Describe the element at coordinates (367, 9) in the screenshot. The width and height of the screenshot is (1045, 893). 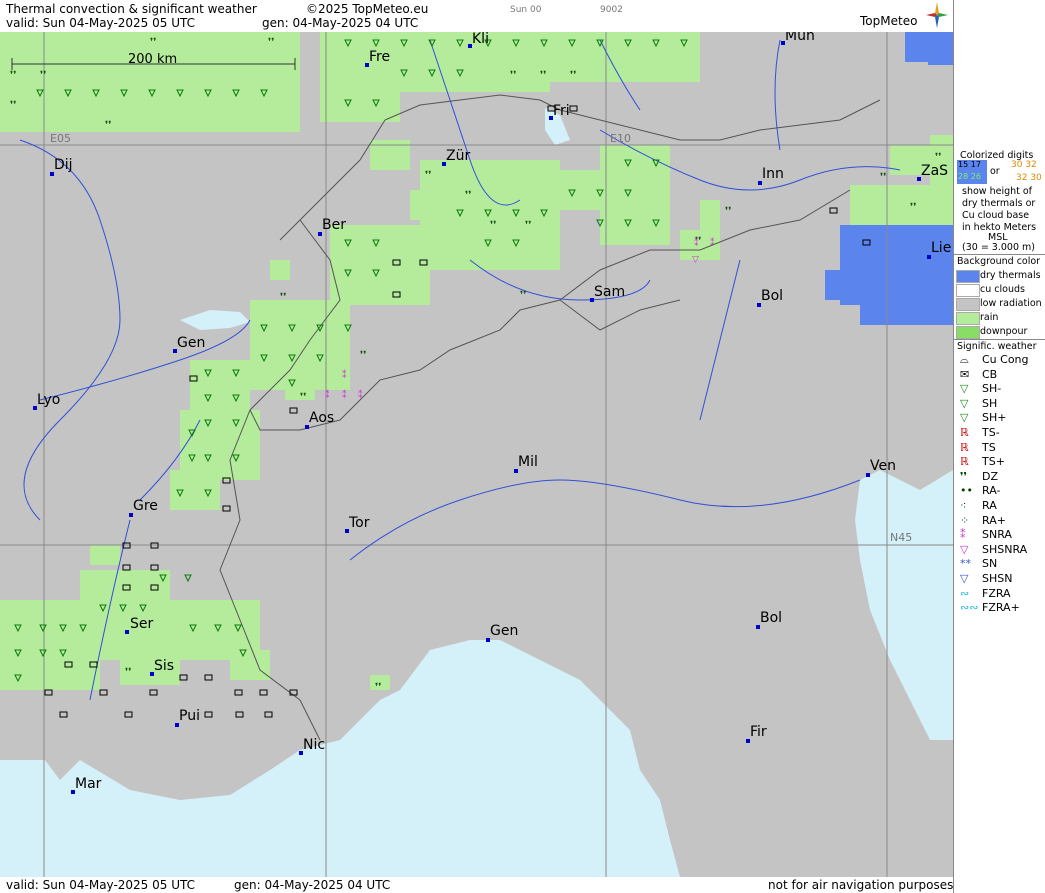
I see `copyright: ©2025 TopMeteo.eu` at that location.